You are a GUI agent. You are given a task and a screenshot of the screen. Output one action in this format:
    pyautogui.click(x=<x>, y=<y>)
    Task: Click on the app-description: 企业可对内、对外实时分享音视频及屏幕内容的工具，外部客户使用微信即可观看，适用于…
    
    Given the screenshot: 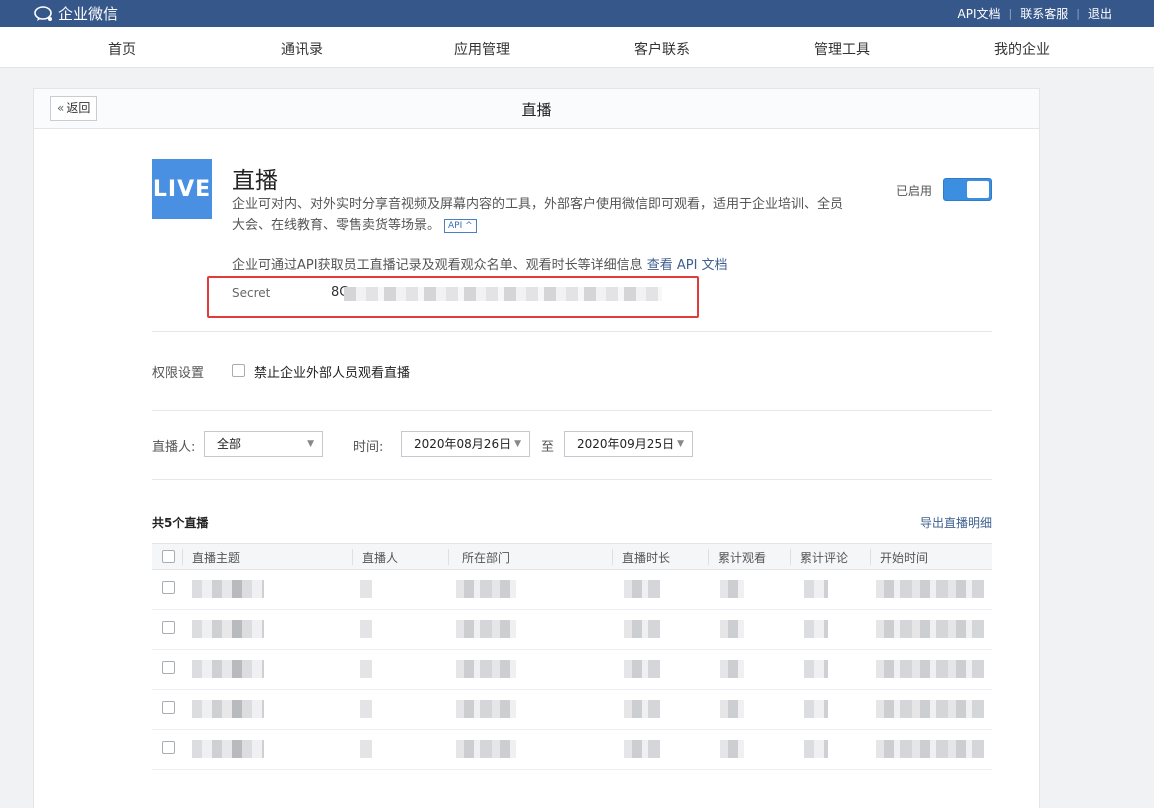 What is the action you would take?
    pyautogui.click(x=538, y=215)
    